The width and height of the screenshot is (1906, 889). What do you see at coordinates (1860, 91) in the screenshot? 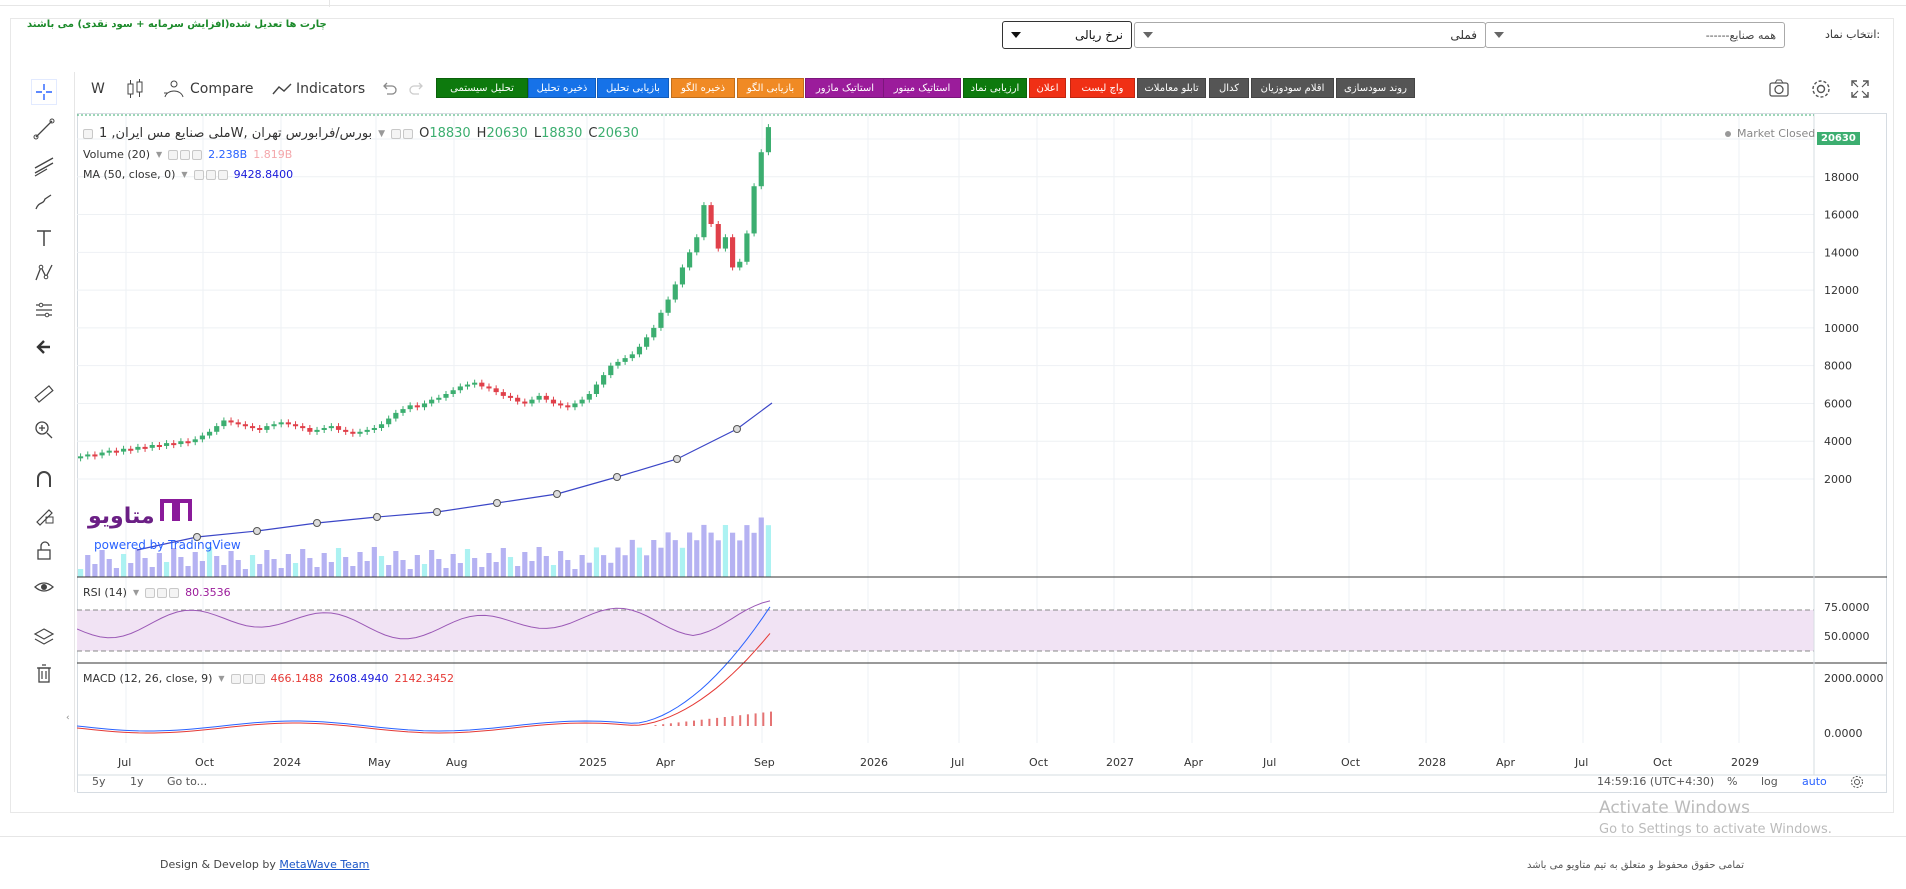
I see `fullscreen-icon` at bounding box center [1860, 91].